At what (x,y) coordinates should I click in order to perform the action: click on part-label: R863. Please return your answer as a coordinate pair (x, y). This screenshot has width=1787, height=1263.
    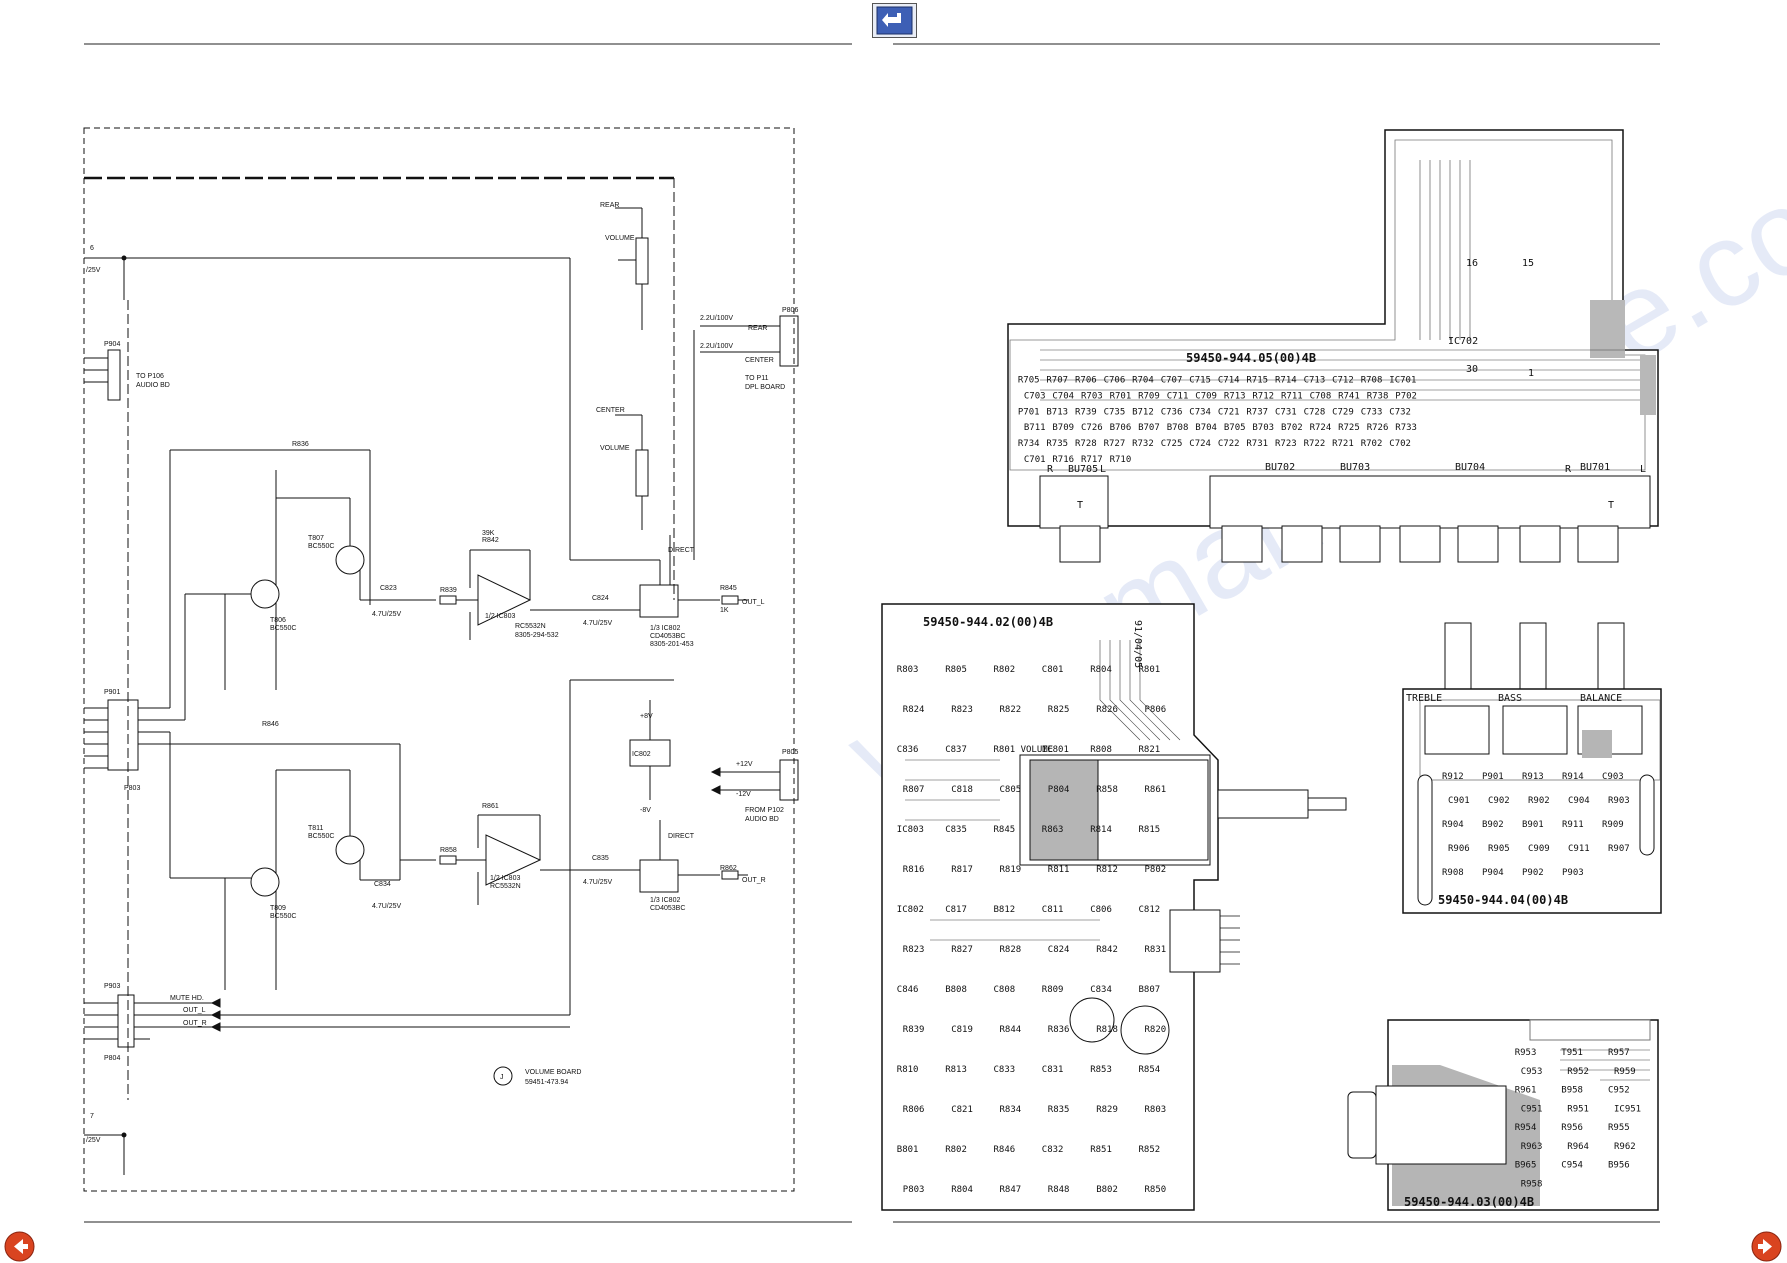
    Looking at the image, I should click on (1053, 830).